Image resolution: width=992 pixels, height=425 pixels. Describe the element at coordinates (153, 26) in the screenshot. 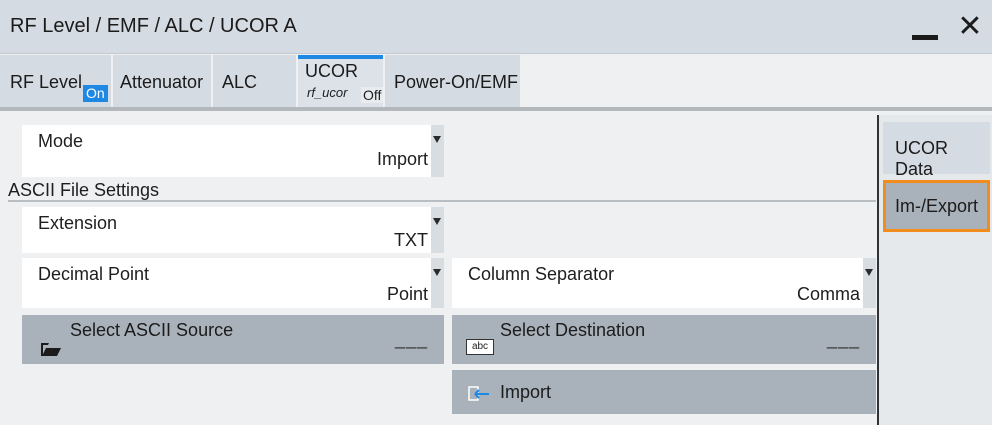

I see `window-title: RF Level / EMF / ALC / UCOR A` at that location.